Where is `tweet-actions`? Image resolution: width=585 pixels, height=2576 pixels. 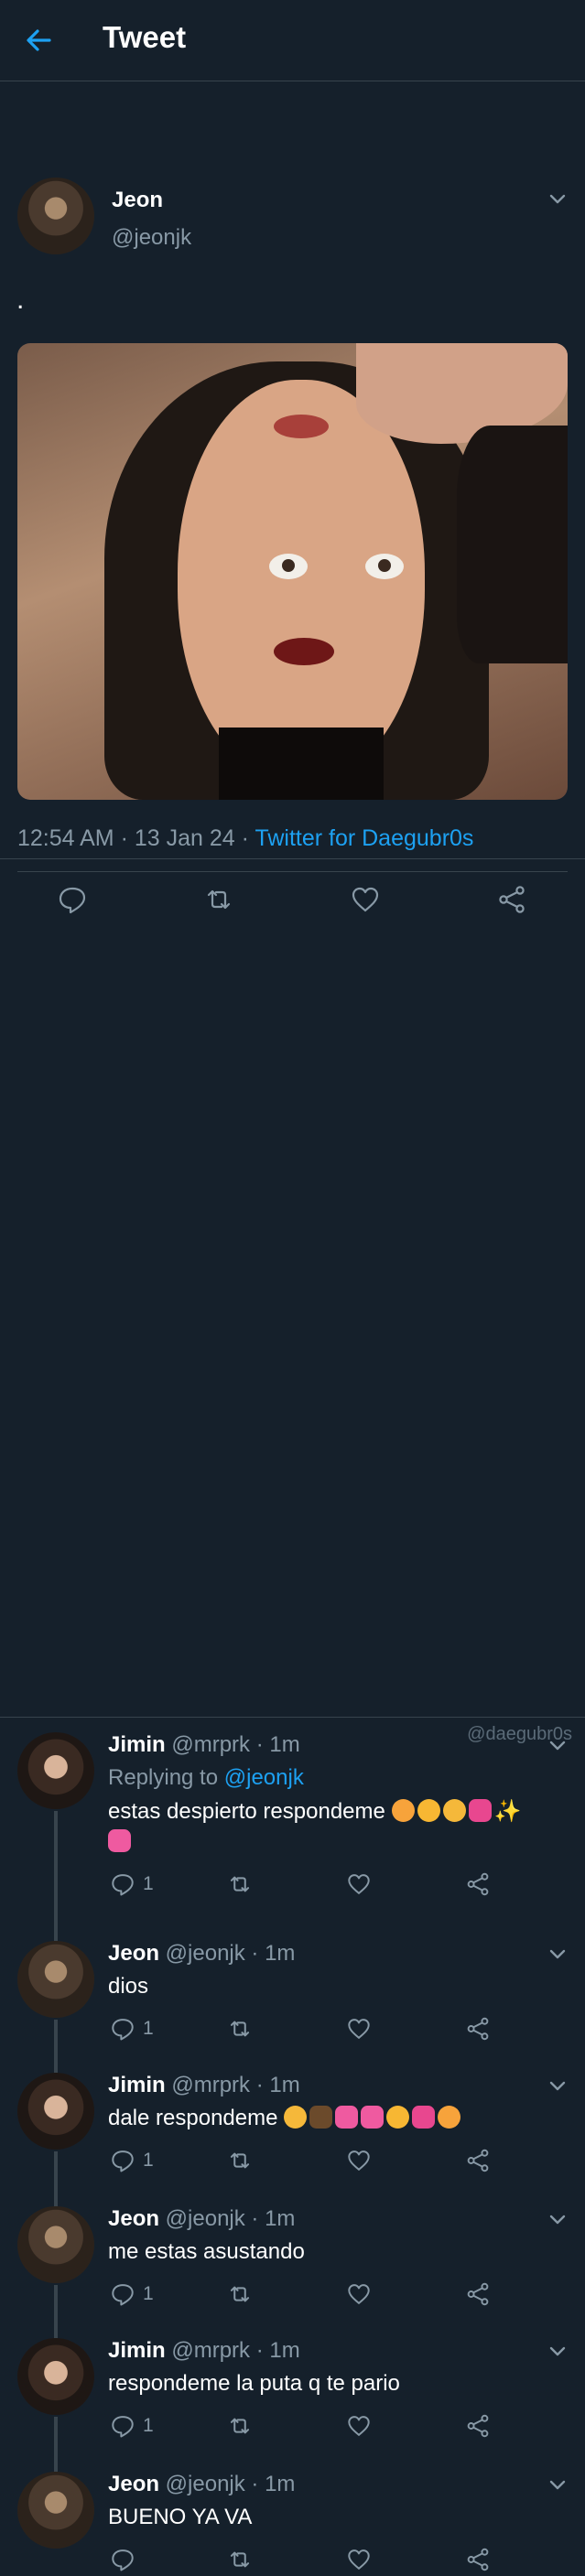
tweet-actions is located at coordinates (292, 907).